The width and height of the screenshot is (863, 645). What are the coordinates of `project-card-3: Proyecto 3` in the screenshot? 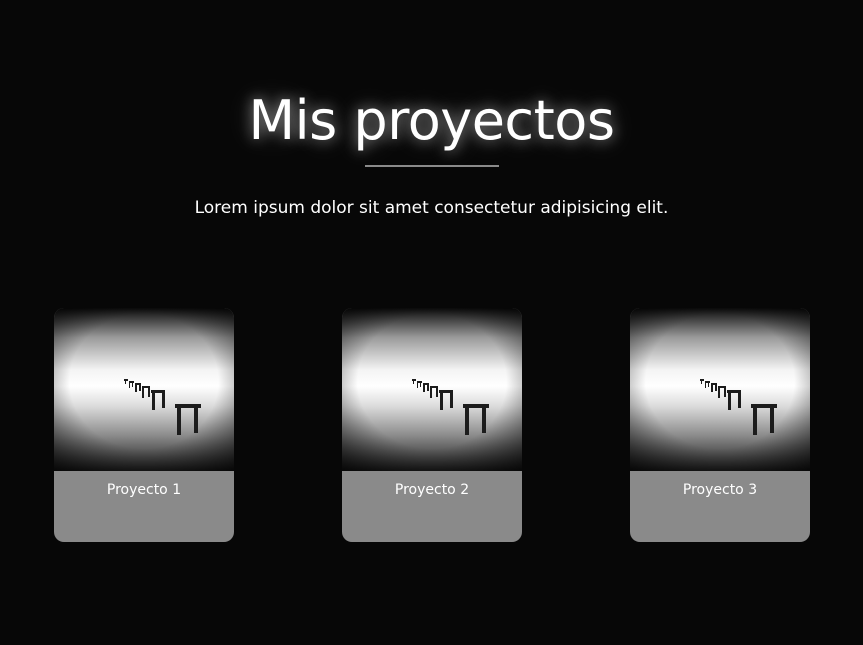 It's located at (720, 425).